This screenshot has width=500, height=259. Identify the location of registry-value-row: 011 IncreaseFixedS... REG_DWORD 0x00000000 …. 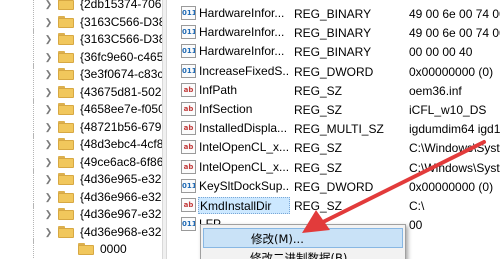
(333, 71).